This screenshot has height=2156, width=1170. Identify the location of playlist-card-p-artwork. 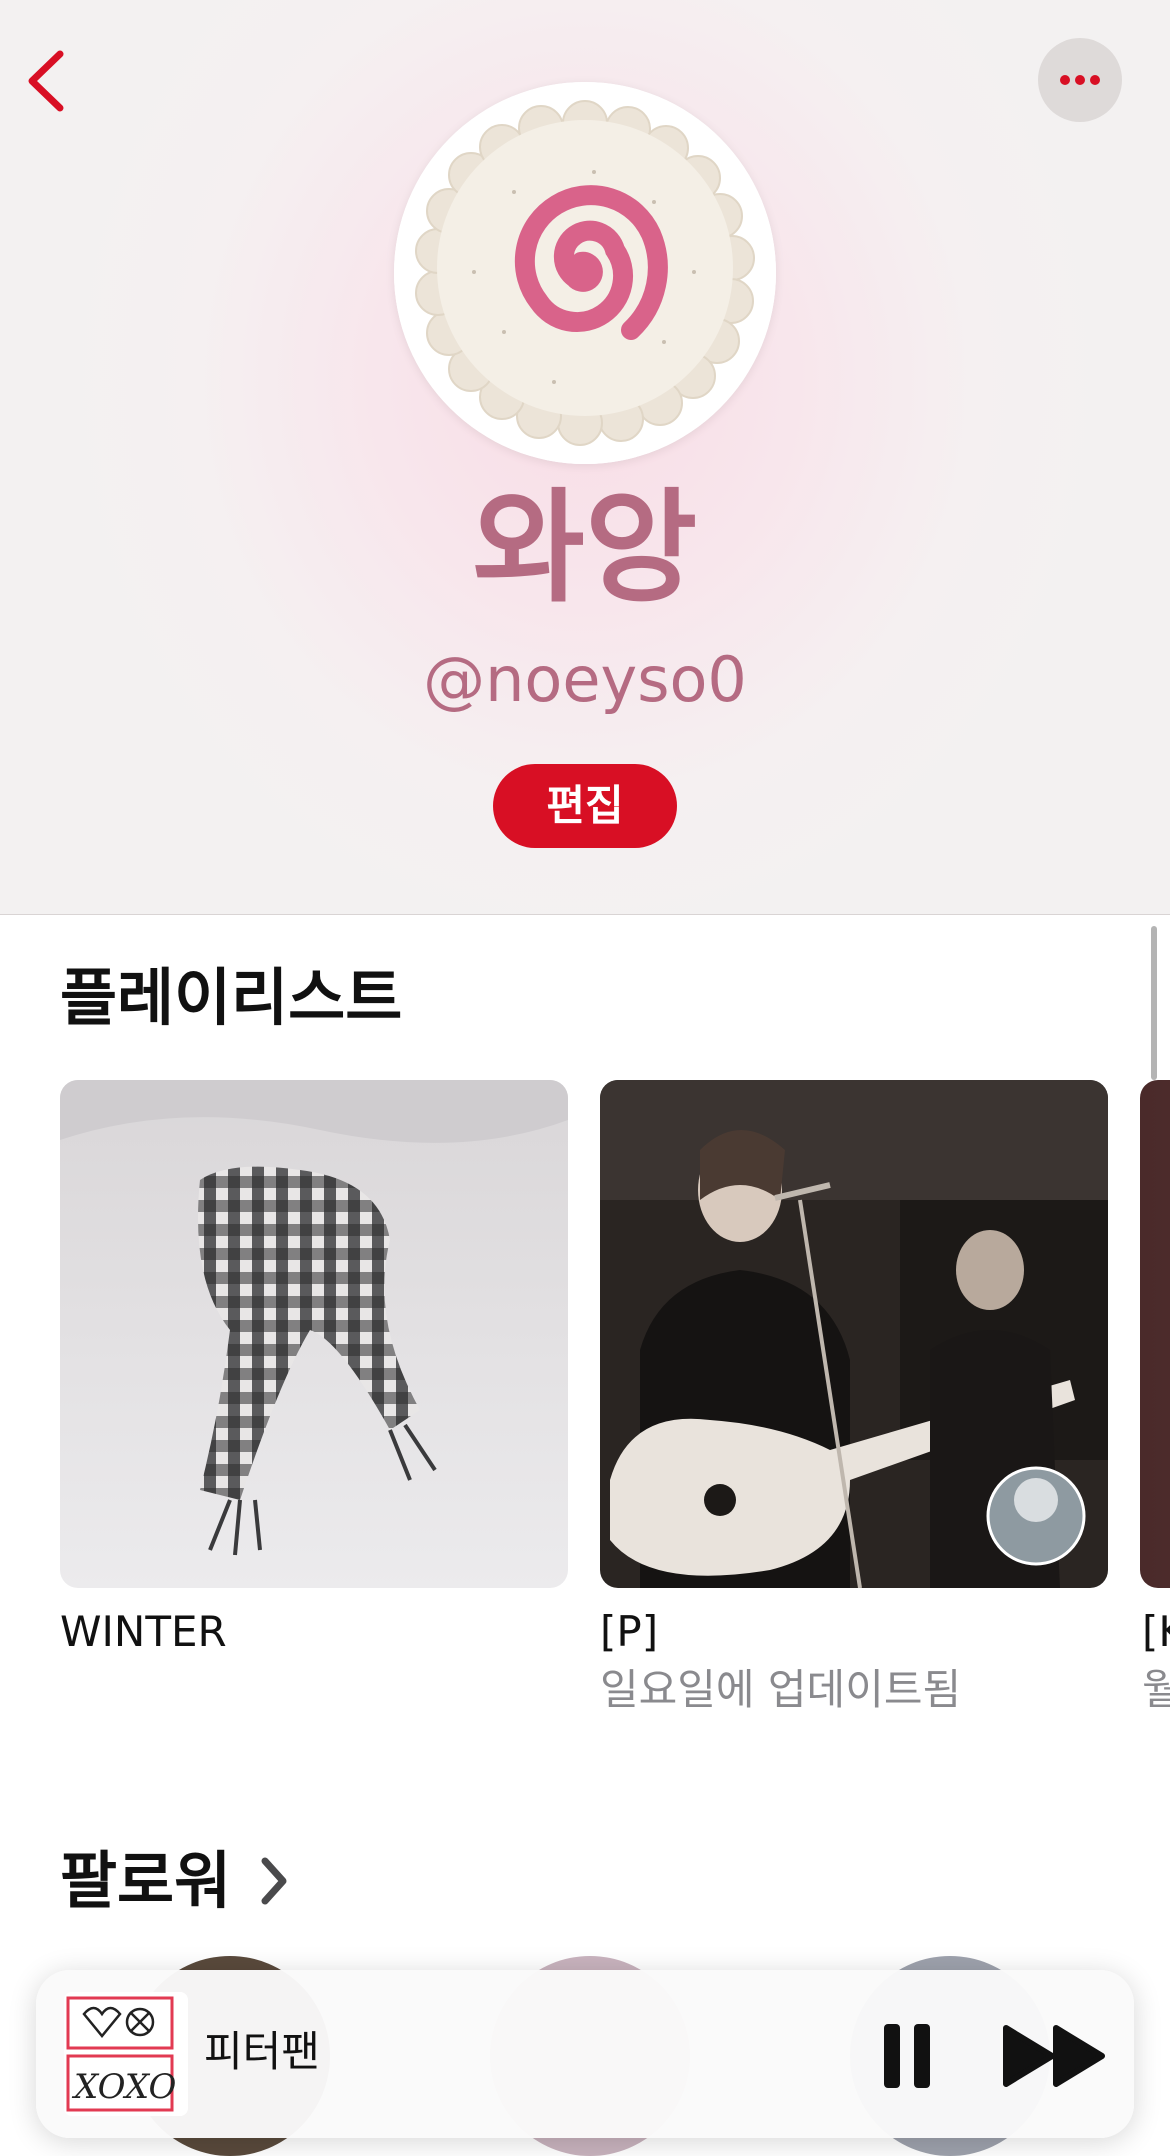
(854, 1334).